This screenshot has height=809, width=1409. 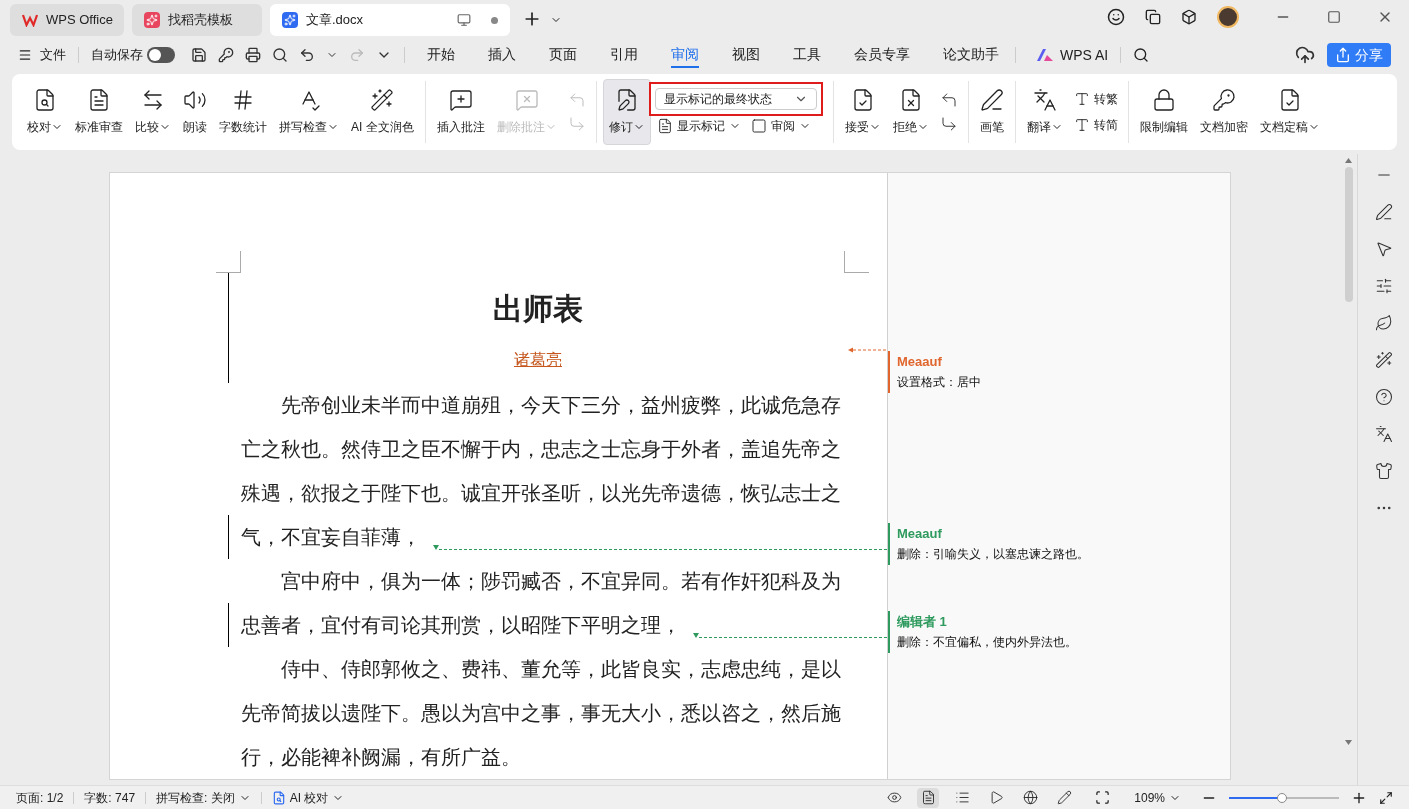 I want to click on ribbon-tab: 审阅, so click(x=685, y=55).